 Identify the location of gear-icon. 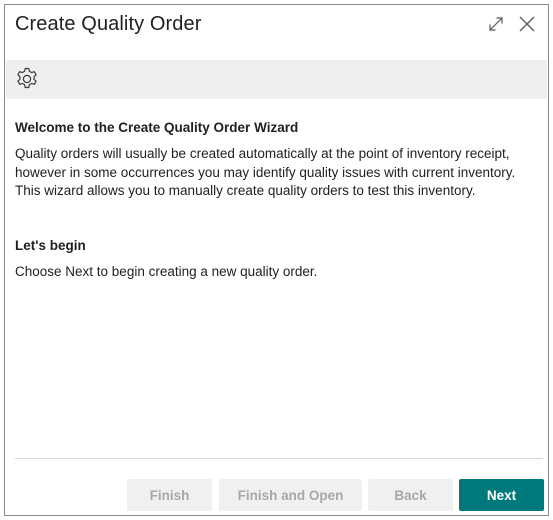
(27, 78).